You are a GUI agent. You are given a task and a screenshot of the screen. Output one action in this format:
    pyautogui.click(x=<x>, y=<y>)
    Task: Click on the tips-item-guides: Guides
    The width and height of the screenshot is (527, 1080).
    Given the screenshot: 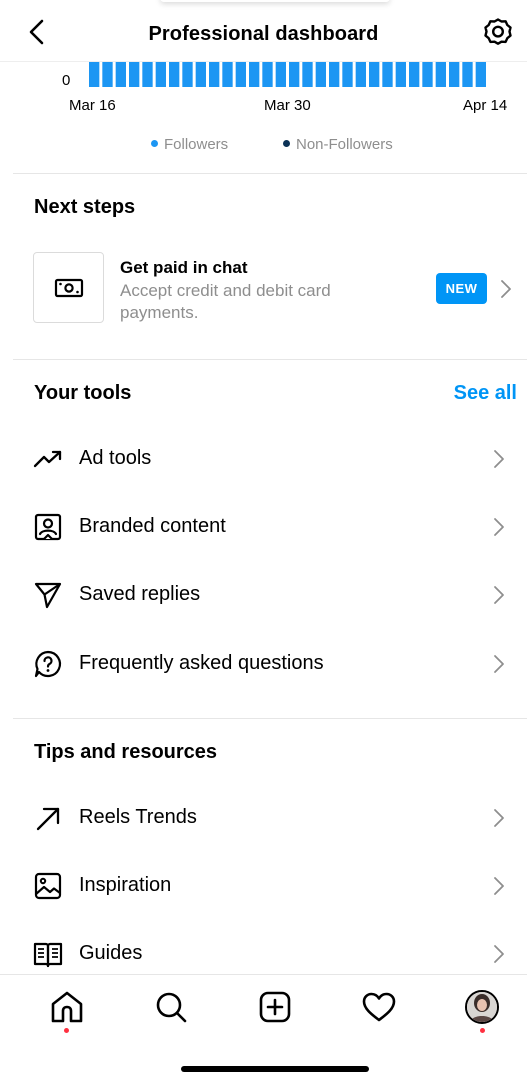 What is the action you would take?
    pyautogui.click(x=263, y=954)
    